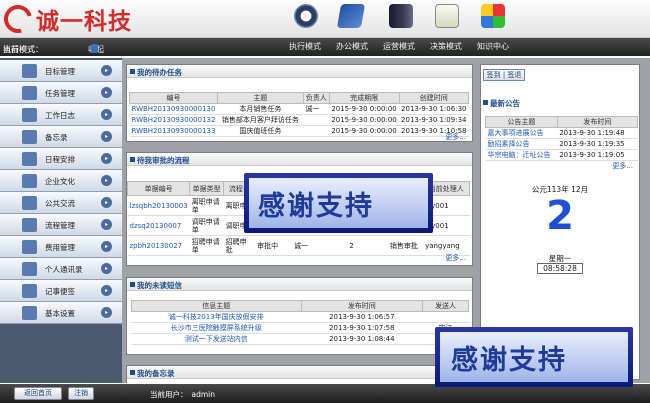 The height and width of the screenshot is (403, 650). I want to click on sidebar-item-label: 企业文化, so click(60, 181).